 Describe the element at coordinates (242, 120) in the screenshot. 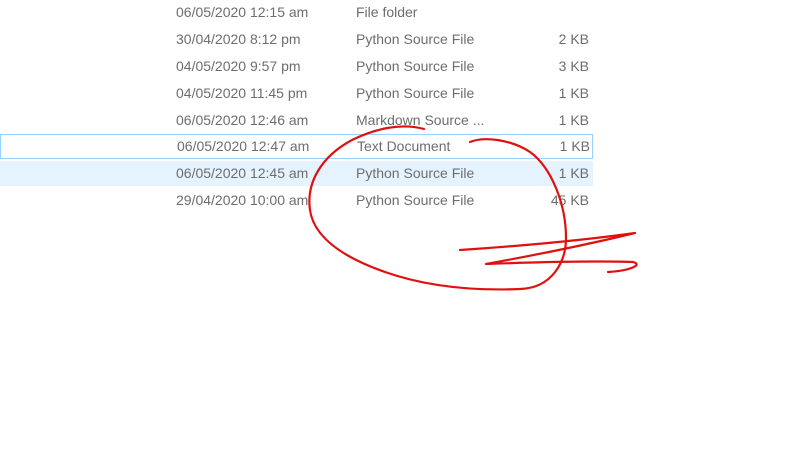

I see `date-modified-cell: 06/05/2020 12:46 am` at that location.